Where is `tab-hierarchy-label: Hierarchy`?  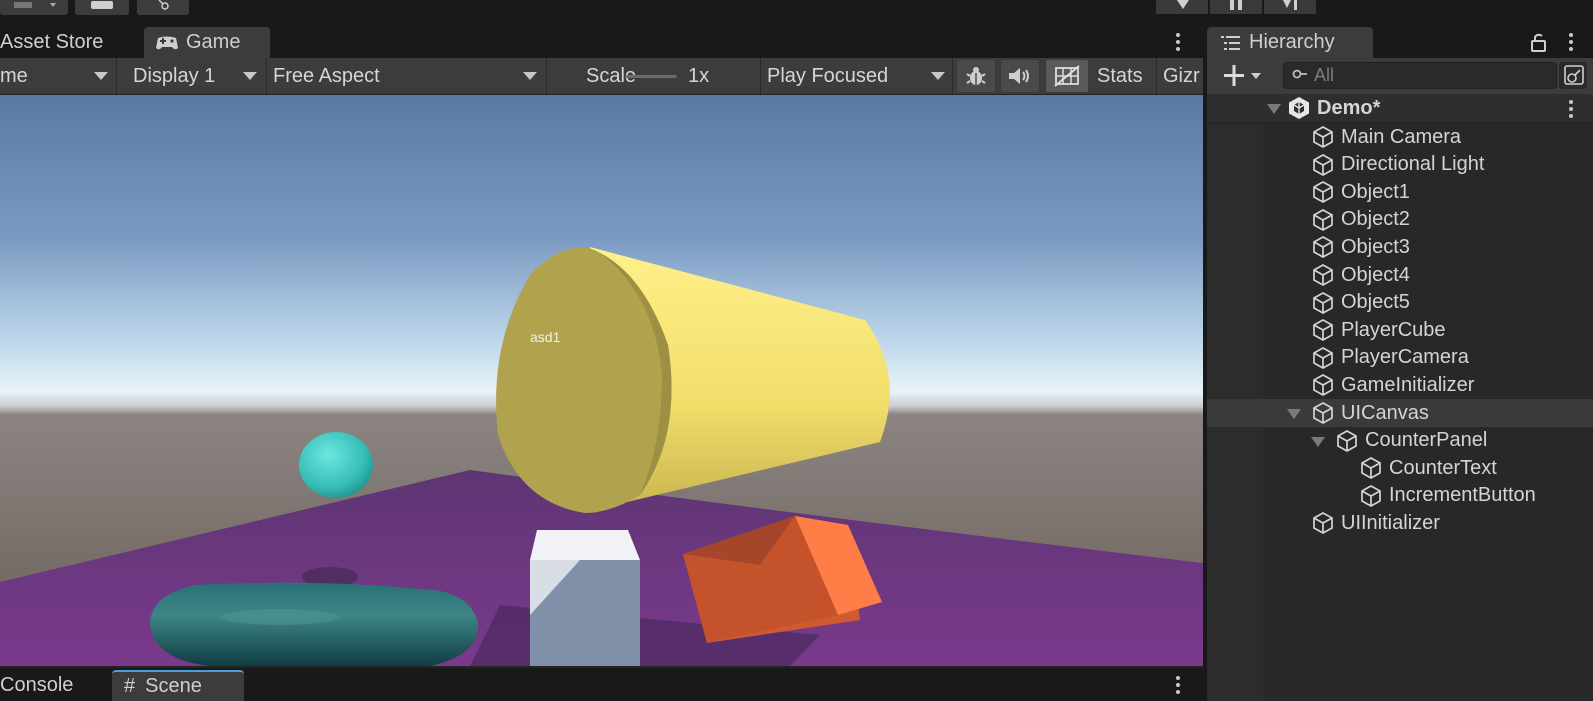 tab-hierarchy-label: Hierarchy is located at coordinates (1292, 42).